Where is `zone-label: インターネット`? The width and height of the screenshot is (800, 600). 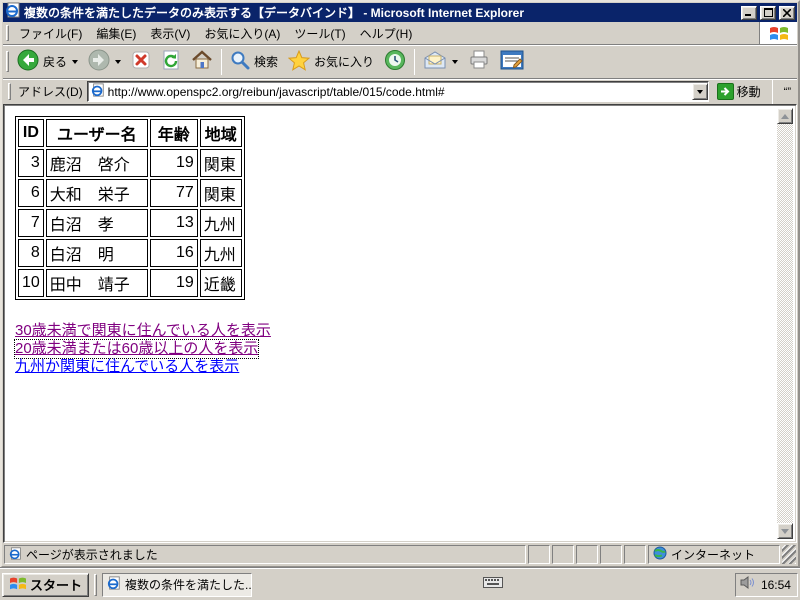
zone-label: インターネット is located at coordinates (713, 555).